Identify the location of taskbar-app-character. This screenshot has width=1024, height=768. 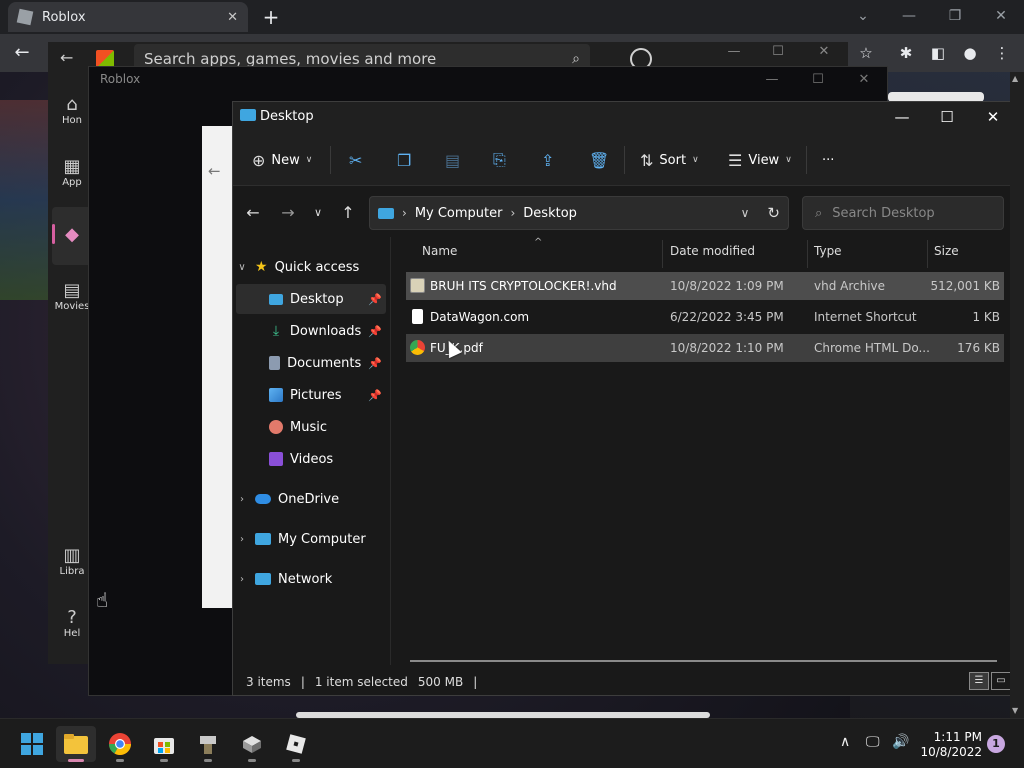
(208, 744).